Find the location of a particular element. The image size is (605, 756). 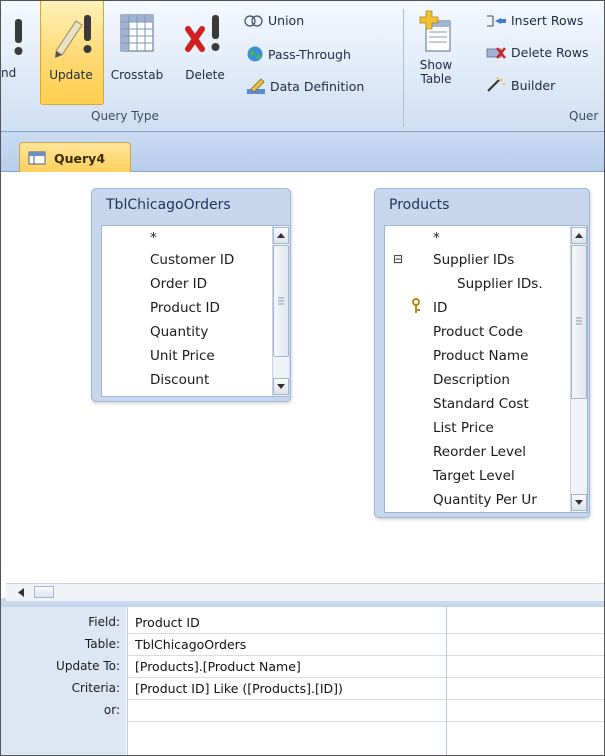

delete-rows-label: Delete Rows is located at coordinates (550, 52).